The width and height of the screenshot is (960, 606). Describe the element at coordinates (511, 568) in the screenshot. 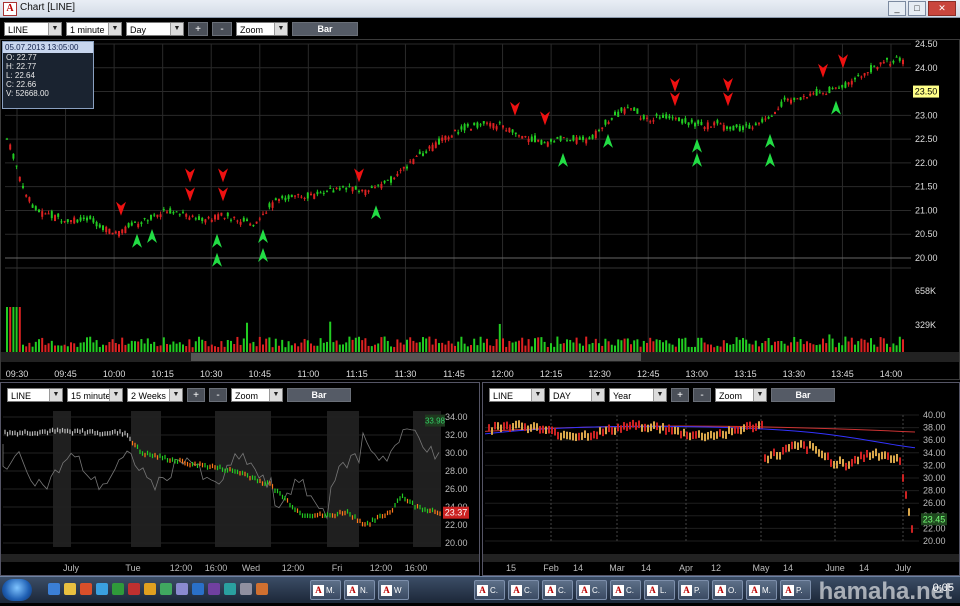

I see `time-tick-label: 15` at that location.